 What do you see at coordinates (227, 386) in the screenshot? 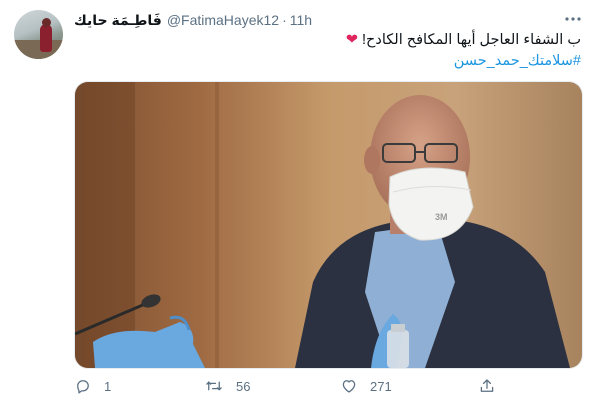
I see `retweet-button: 56` at bounding box center [227, 386].